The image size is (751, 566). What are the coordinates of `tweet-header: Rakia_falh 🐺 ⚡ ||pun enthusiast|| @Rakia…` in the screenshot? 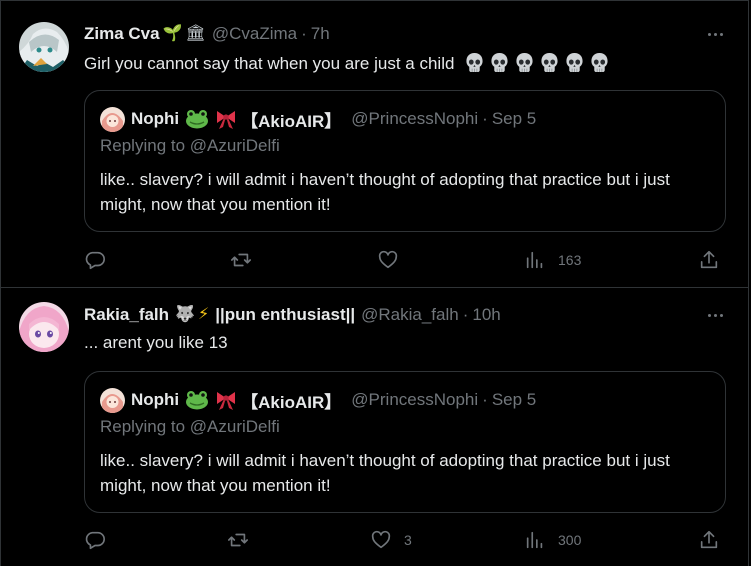 It's located at (292, 315).